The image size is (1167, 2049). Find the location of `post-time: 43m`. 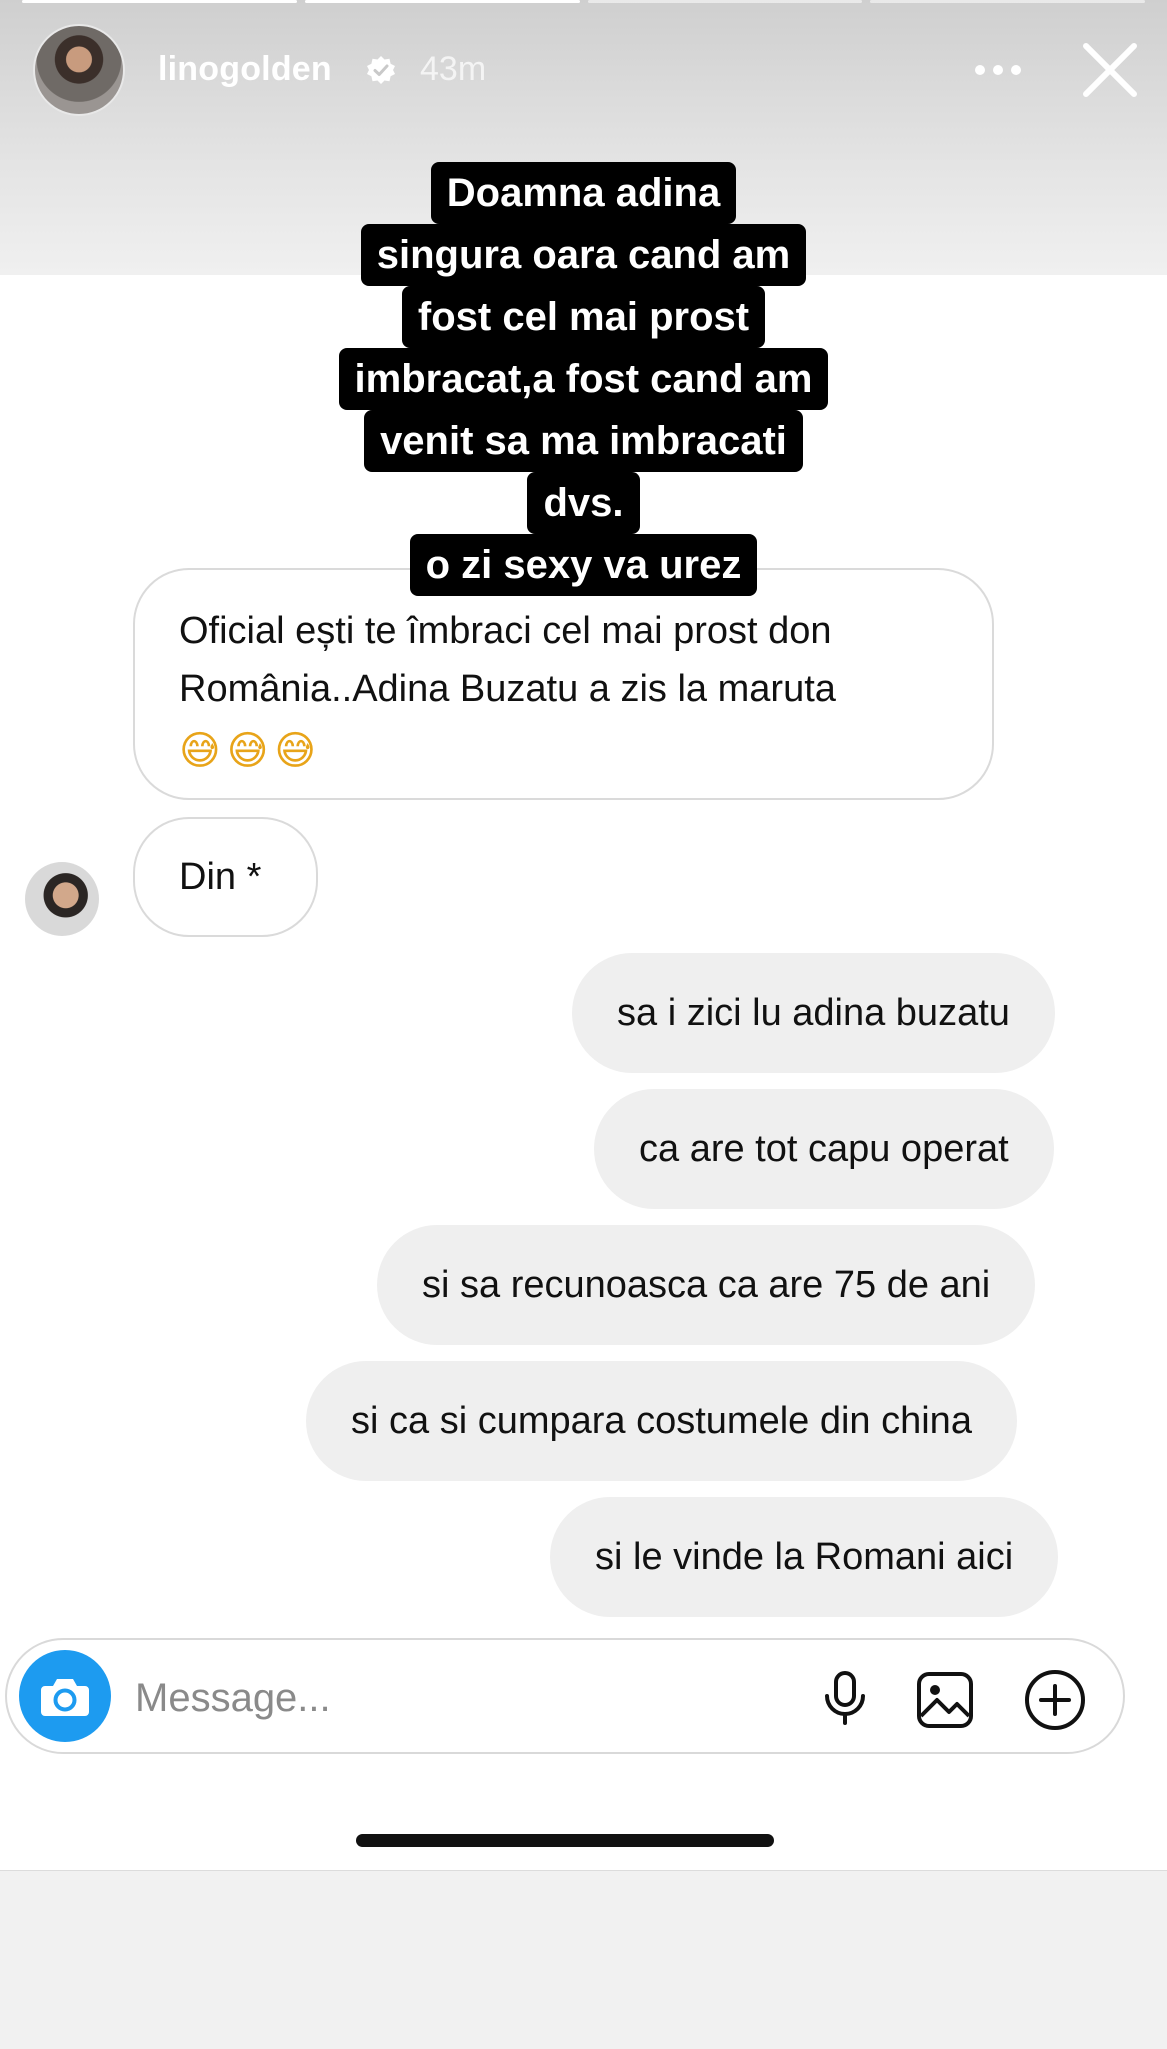

post-time: 43m is located at coordinates (453, 69).